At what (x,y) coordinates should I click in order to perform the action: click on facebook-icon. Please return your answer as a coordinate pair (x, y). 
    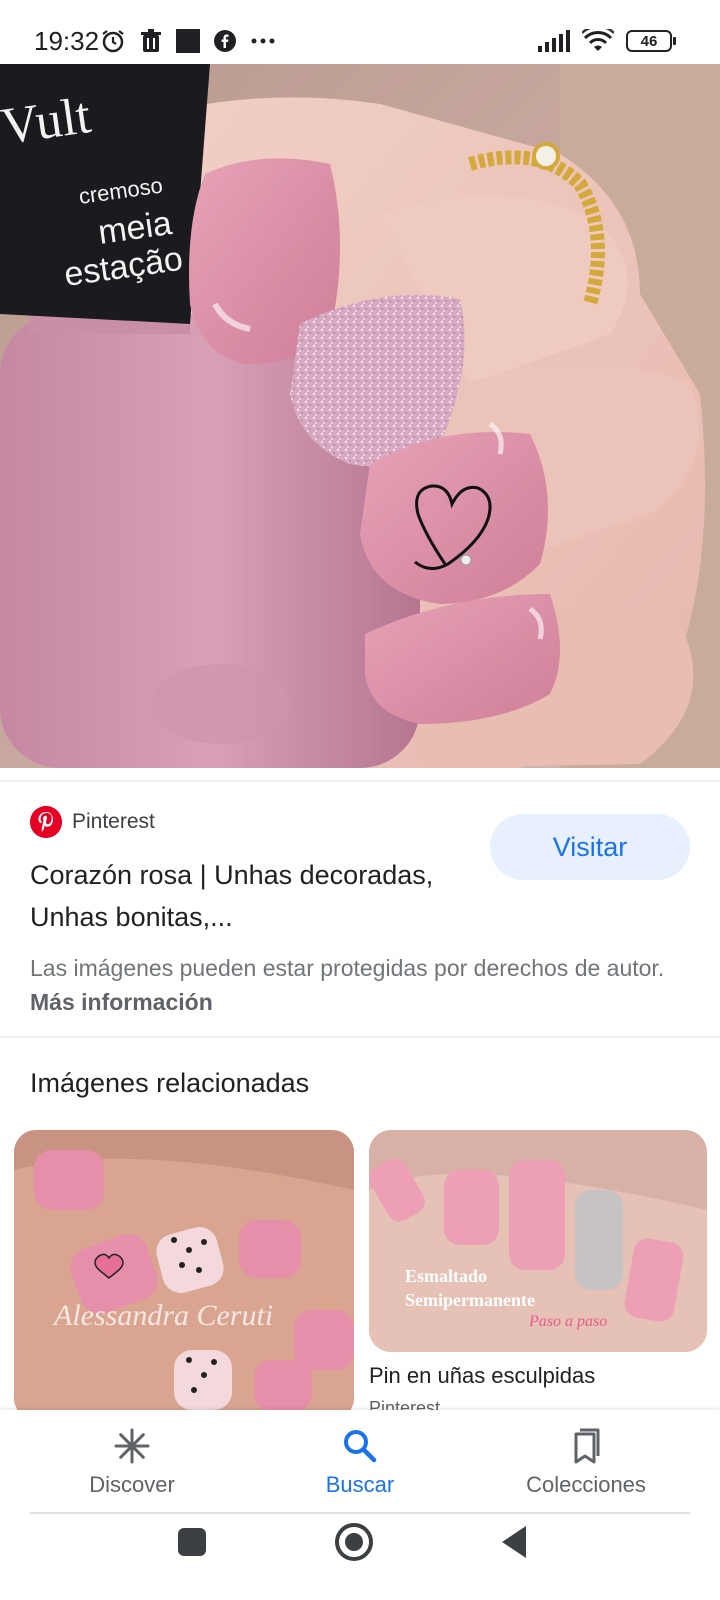
    Looking at the image, I should click on (225, 41).